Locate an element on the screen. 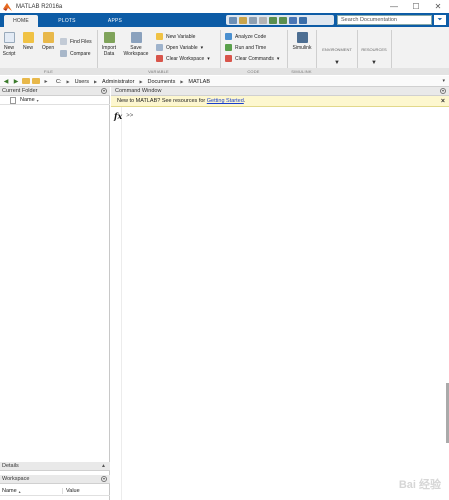 This screenshot has width=449, height=500. tab-plots: PLOTS is located at coordinates (67, 21).